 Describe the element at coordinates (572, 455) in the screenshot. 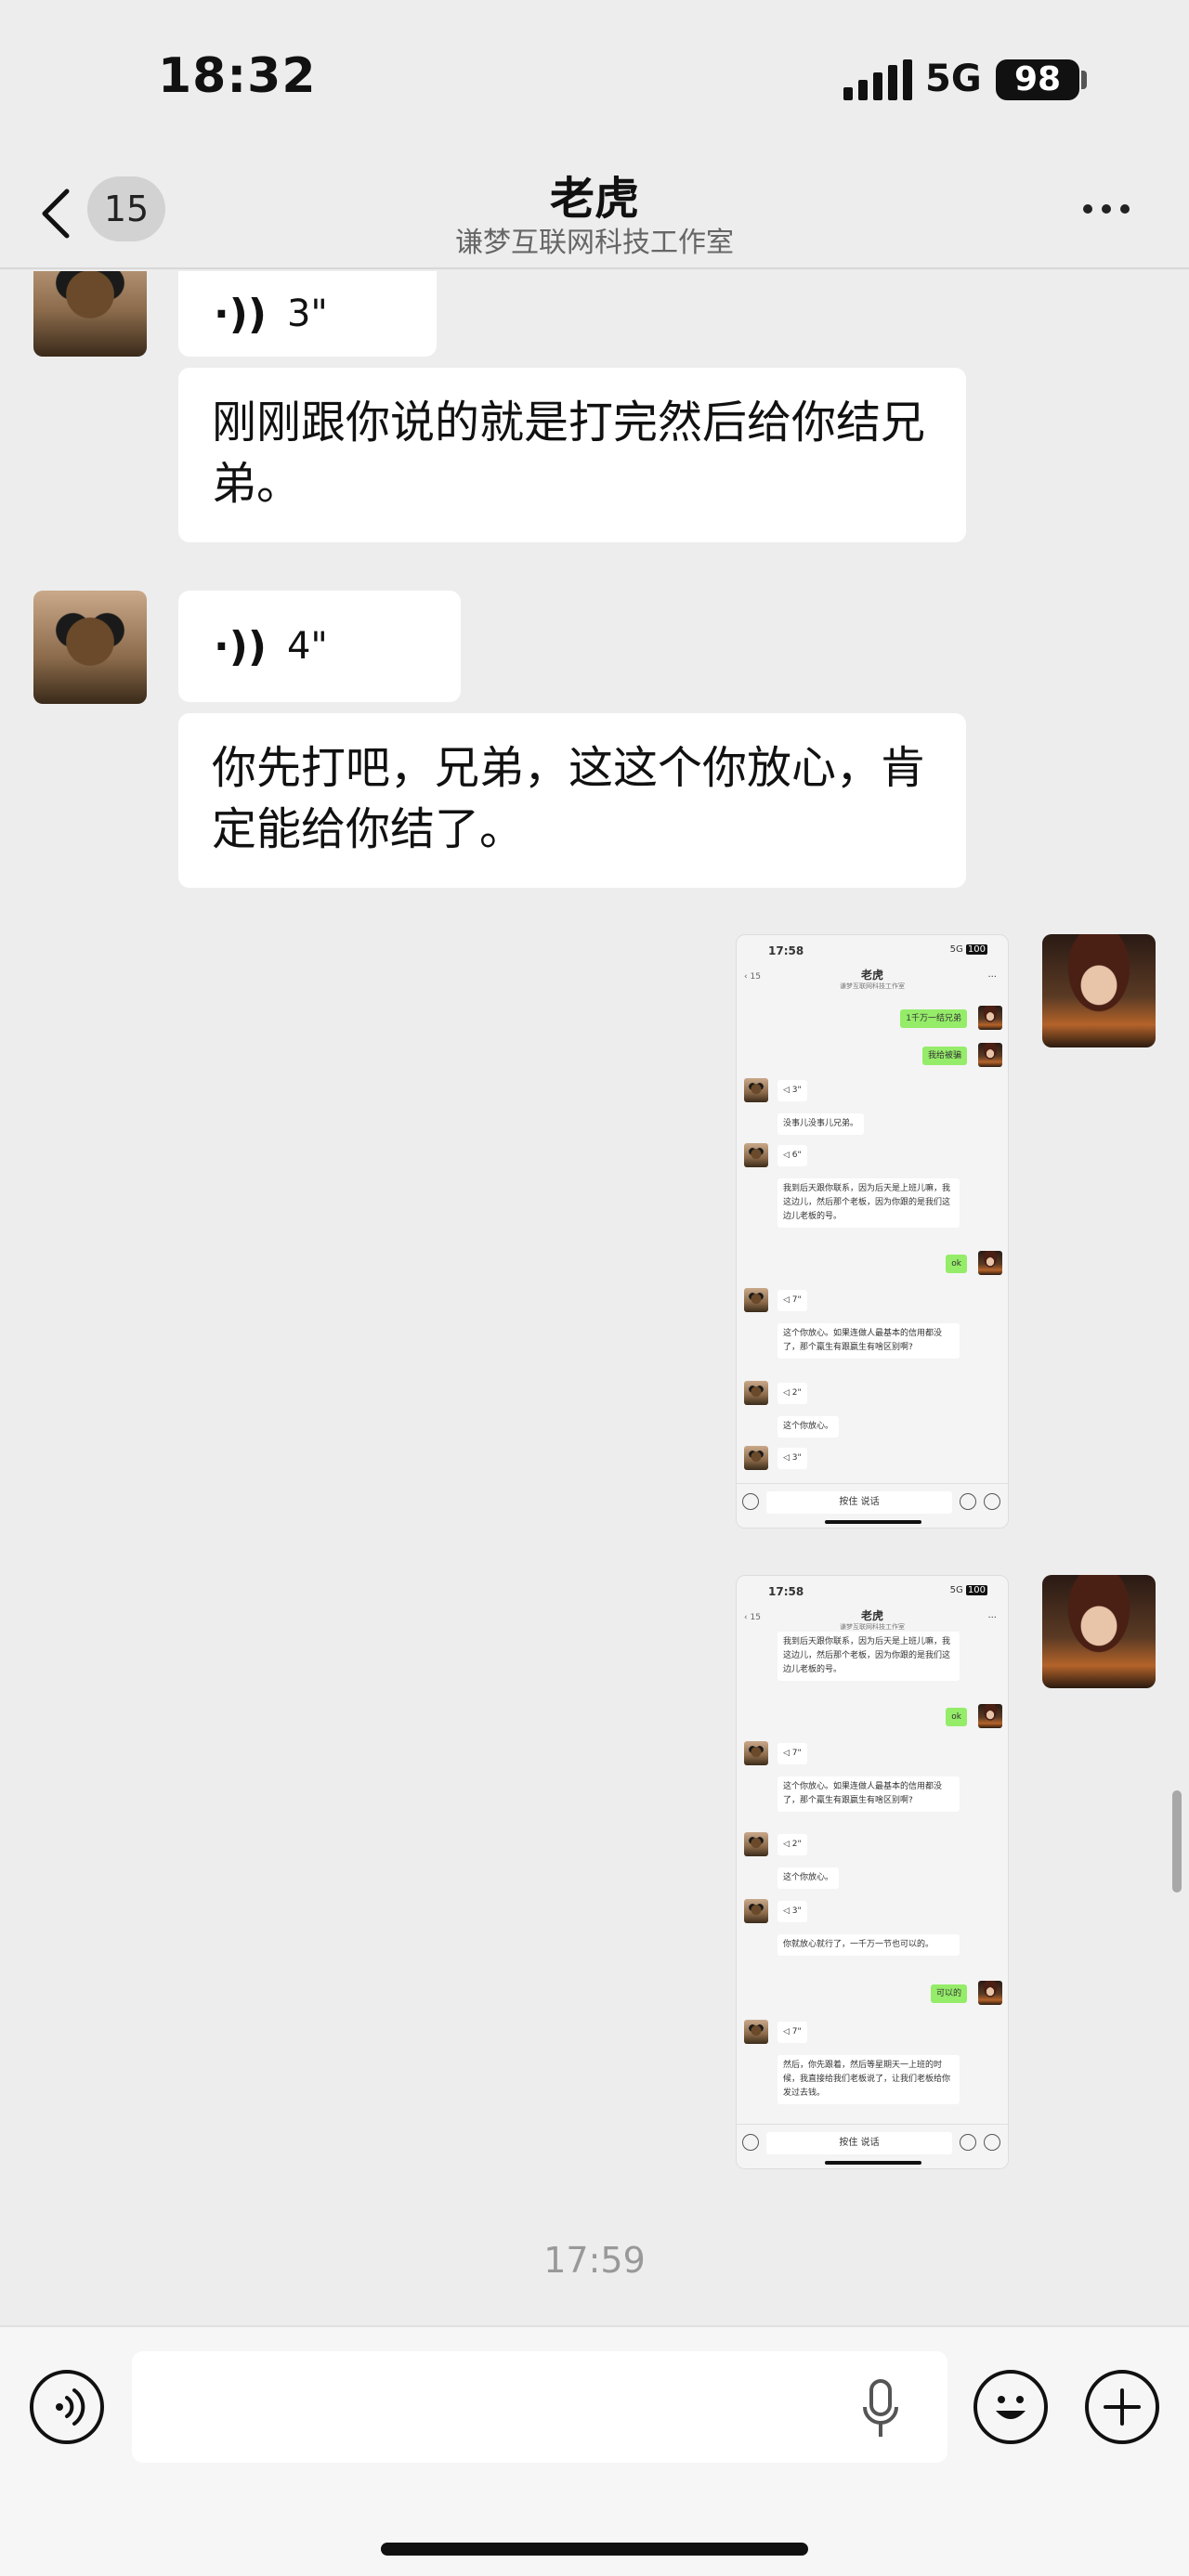

I see `text-message: 刚刚跟你说的就是打完然后给你结兄弟。` at that location.